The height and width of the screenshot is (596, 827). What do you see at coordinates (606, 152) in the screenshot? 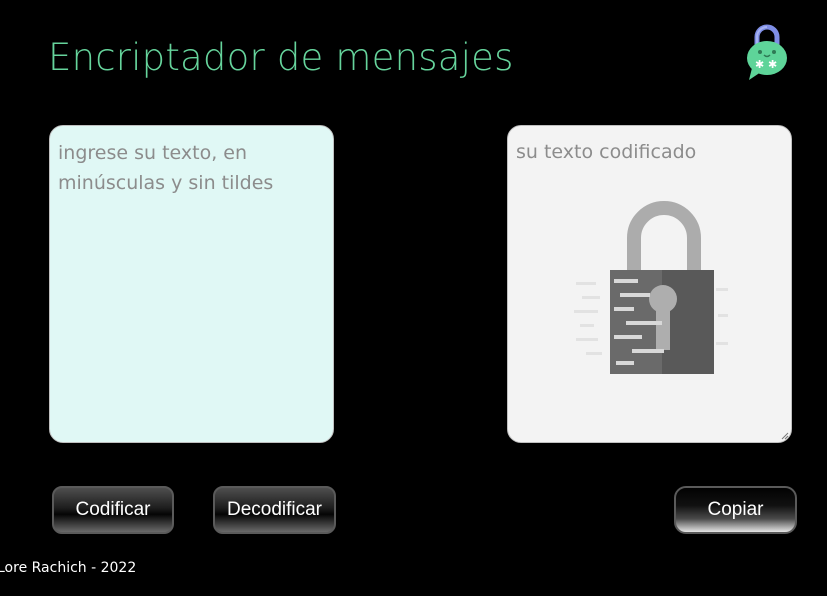
I see `output-placeholder: su texto codificado` at bounding box center [606, 152].